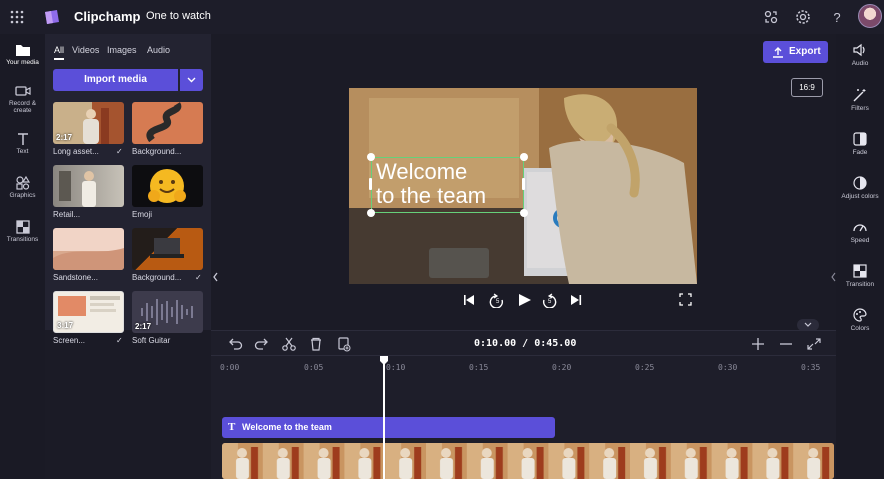  I want to click on clipchamp-logo, so click(52, 17).